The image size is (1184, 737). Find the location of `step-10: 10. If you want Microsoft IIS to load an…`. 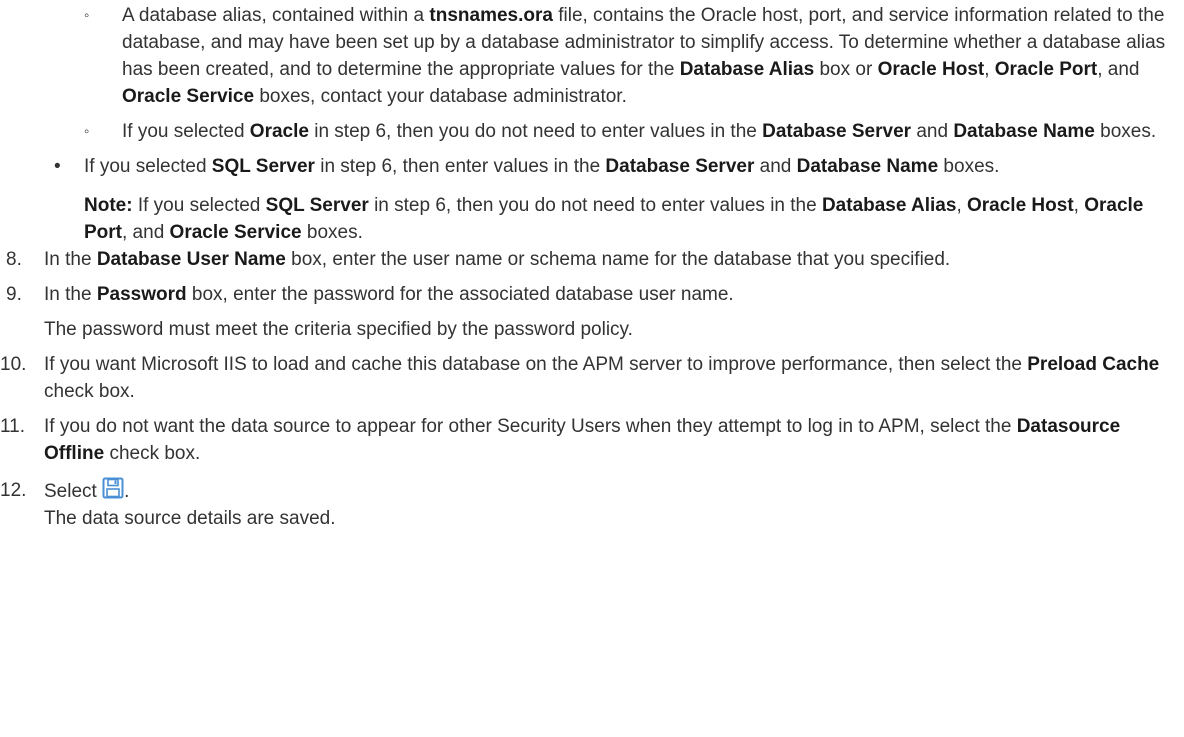

step-10: 10. If you want Microsoft IIS to load an… is located at coordinates (592, 378).